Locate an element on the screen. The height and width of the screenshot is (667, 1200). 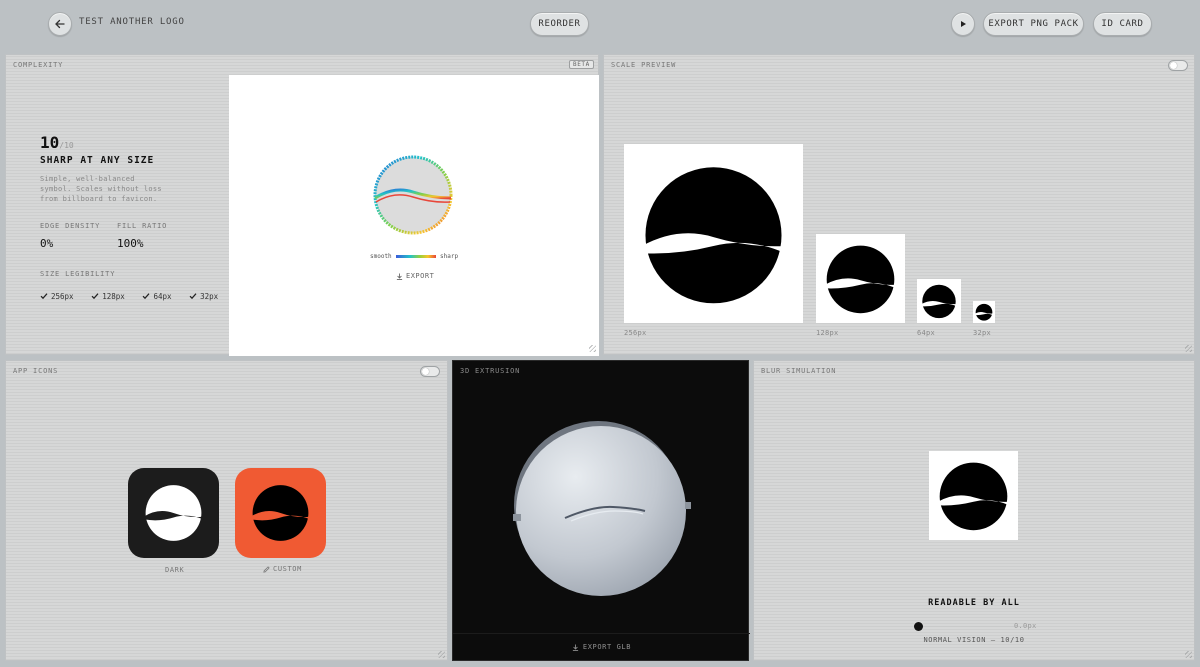
blur-preview-image is located at coordinates (973, 495).